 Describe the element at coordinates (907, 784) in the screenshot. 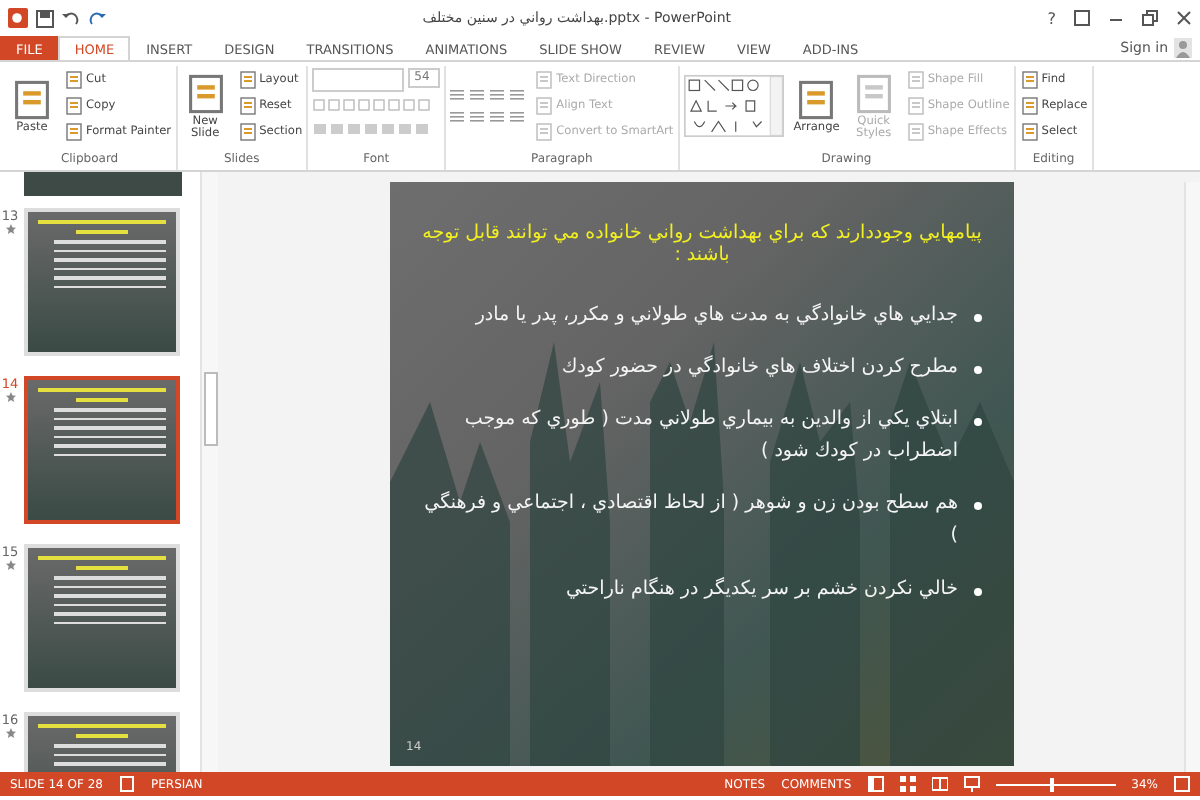

I see `slide-sorter-icon` at that location.